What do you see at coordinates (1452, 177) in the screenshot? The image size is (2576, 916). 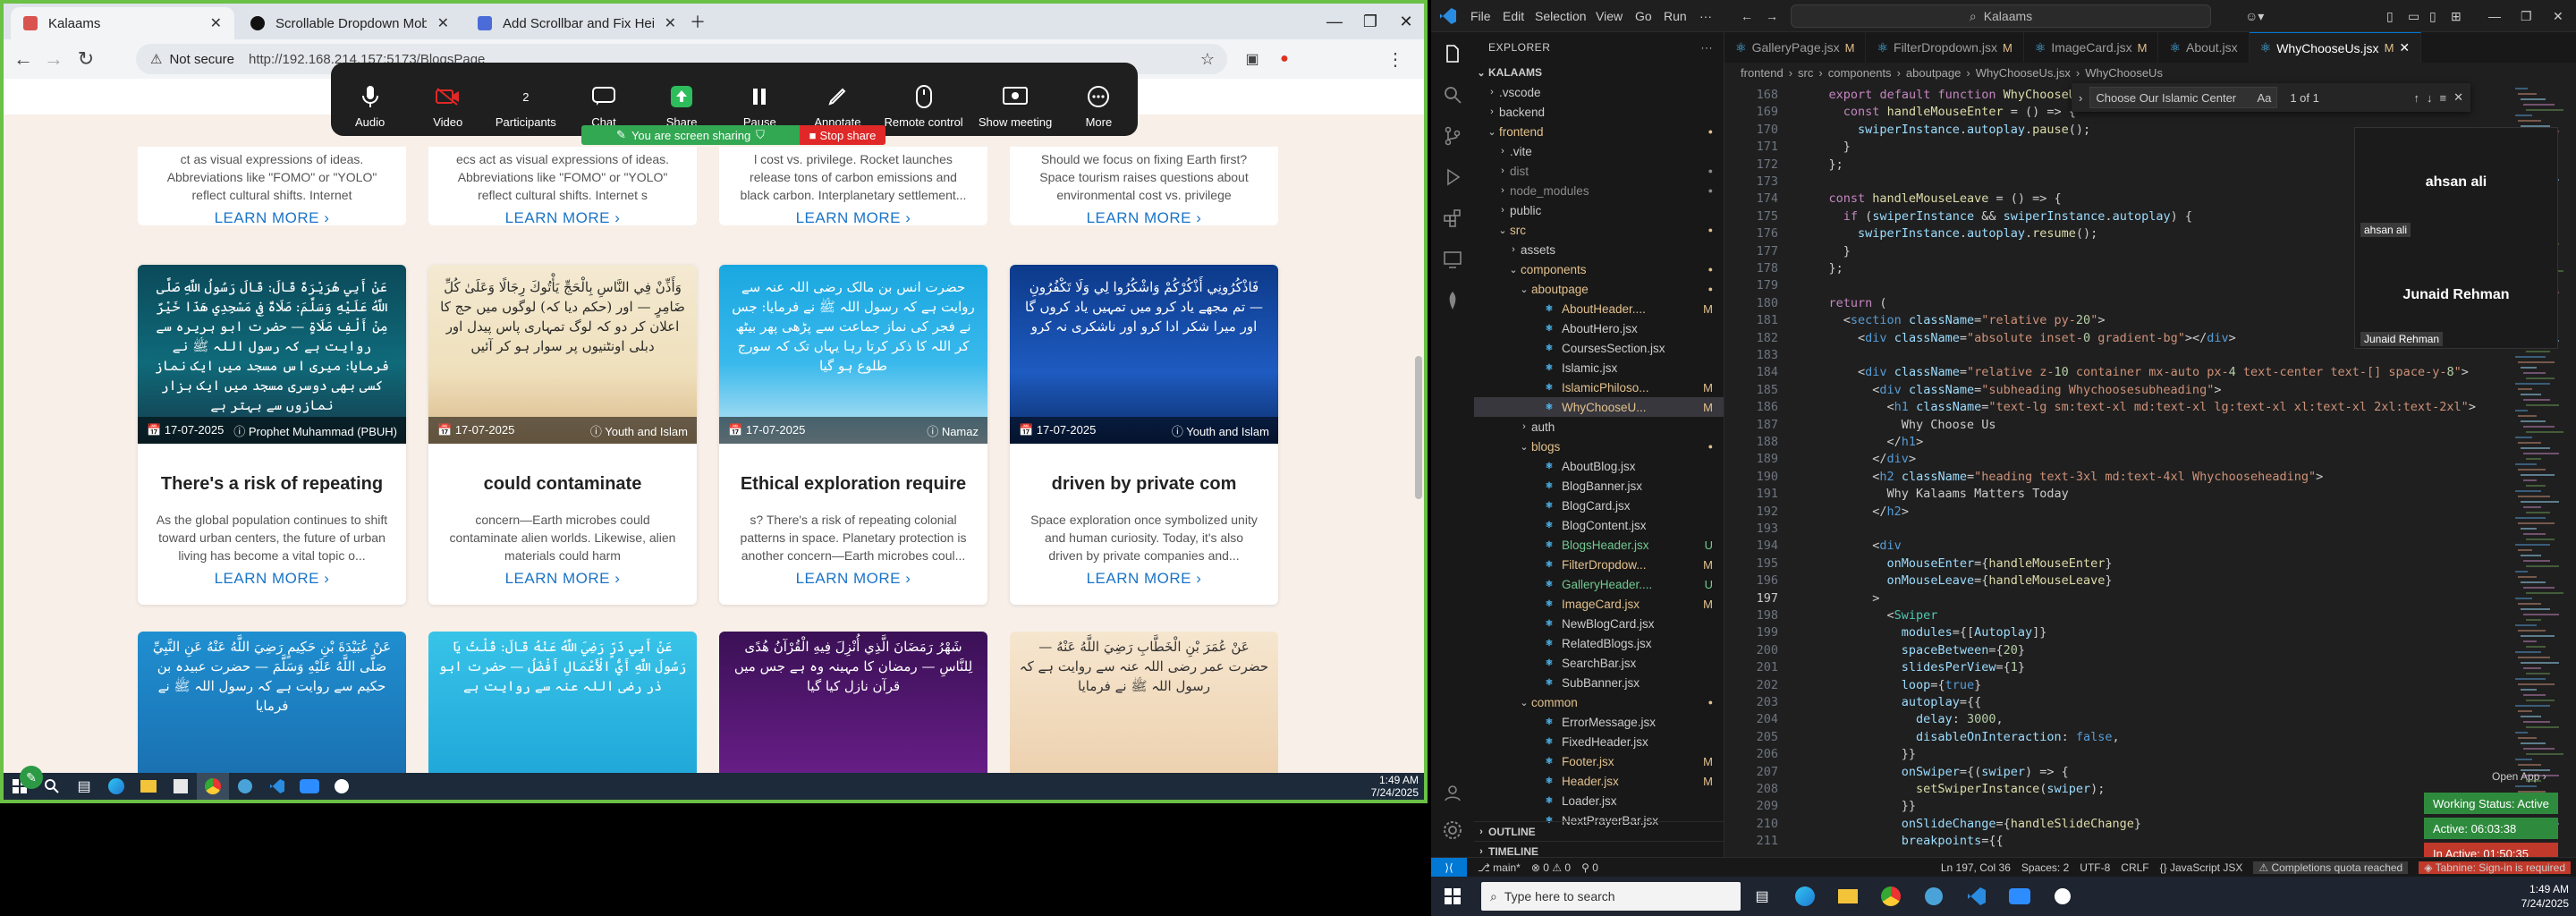 I see `run-debug-icon` at bounding box center [1452, 177].